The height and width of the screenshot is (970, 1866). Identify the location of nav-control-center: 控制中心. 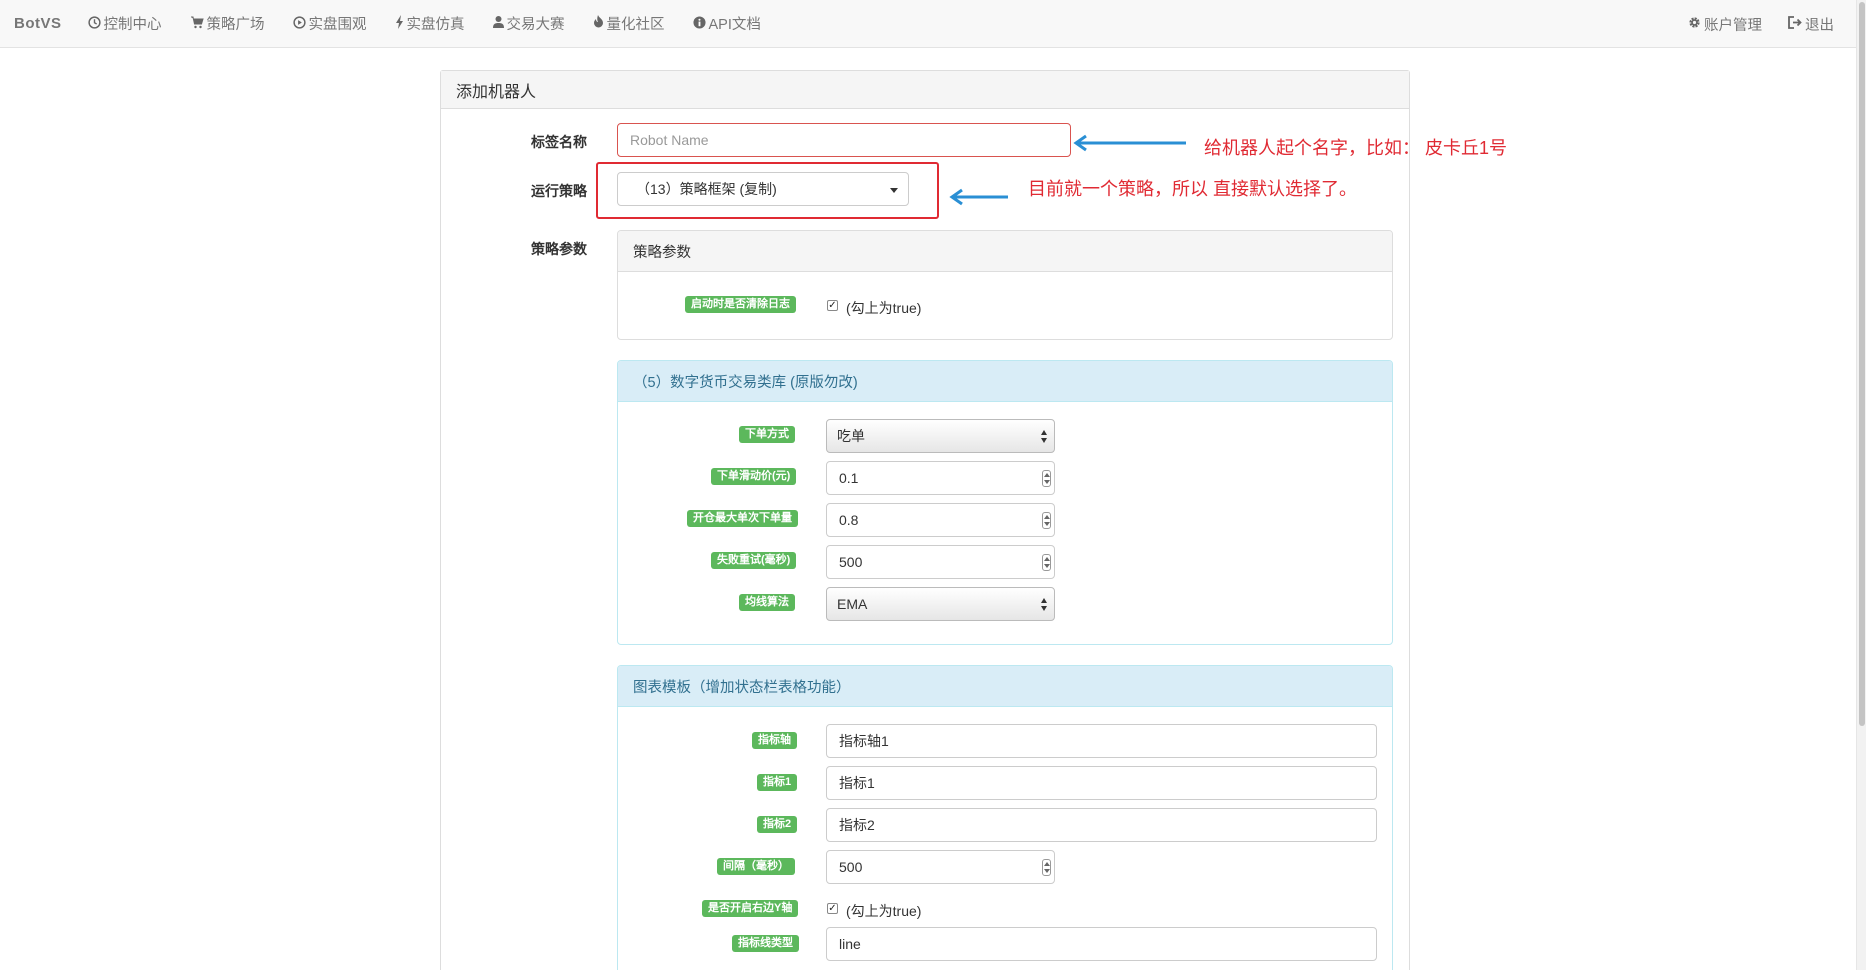
(124, 23).